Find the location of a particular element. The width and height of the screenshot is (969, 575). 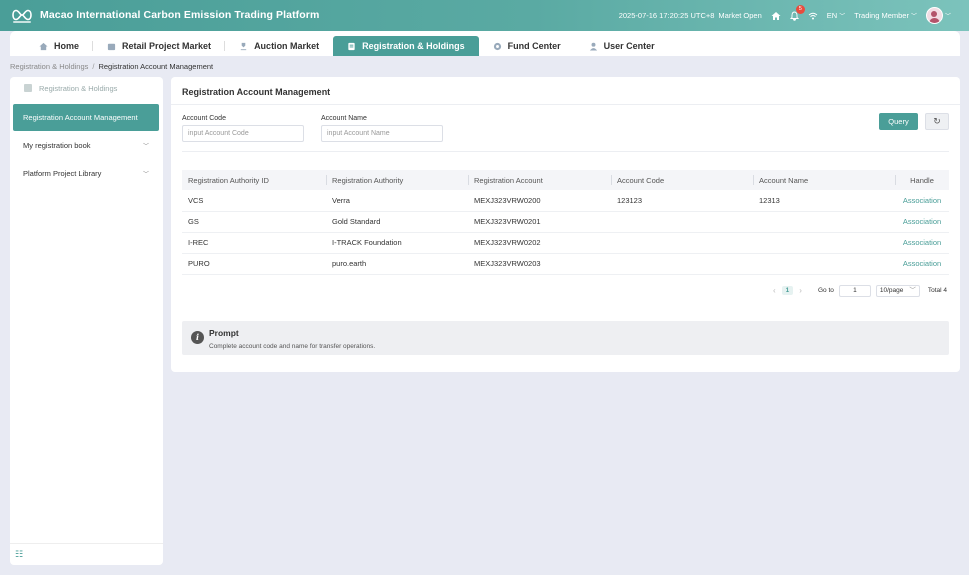

table-cell: PURO is located at coordinates (254, 264).